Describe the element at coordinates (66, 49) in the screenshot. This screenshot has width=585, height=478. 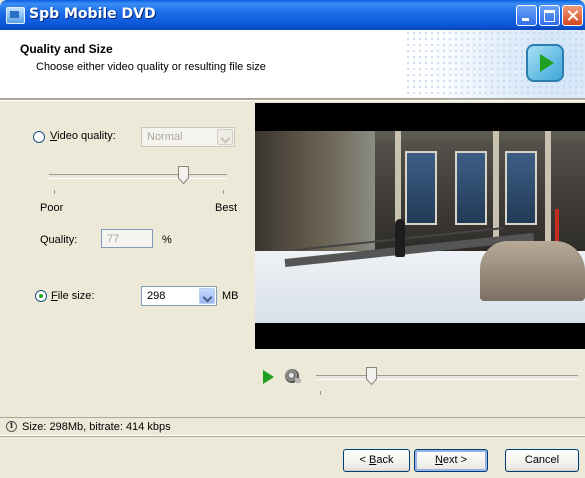
I see `page-title: Quality and Size` at that location.